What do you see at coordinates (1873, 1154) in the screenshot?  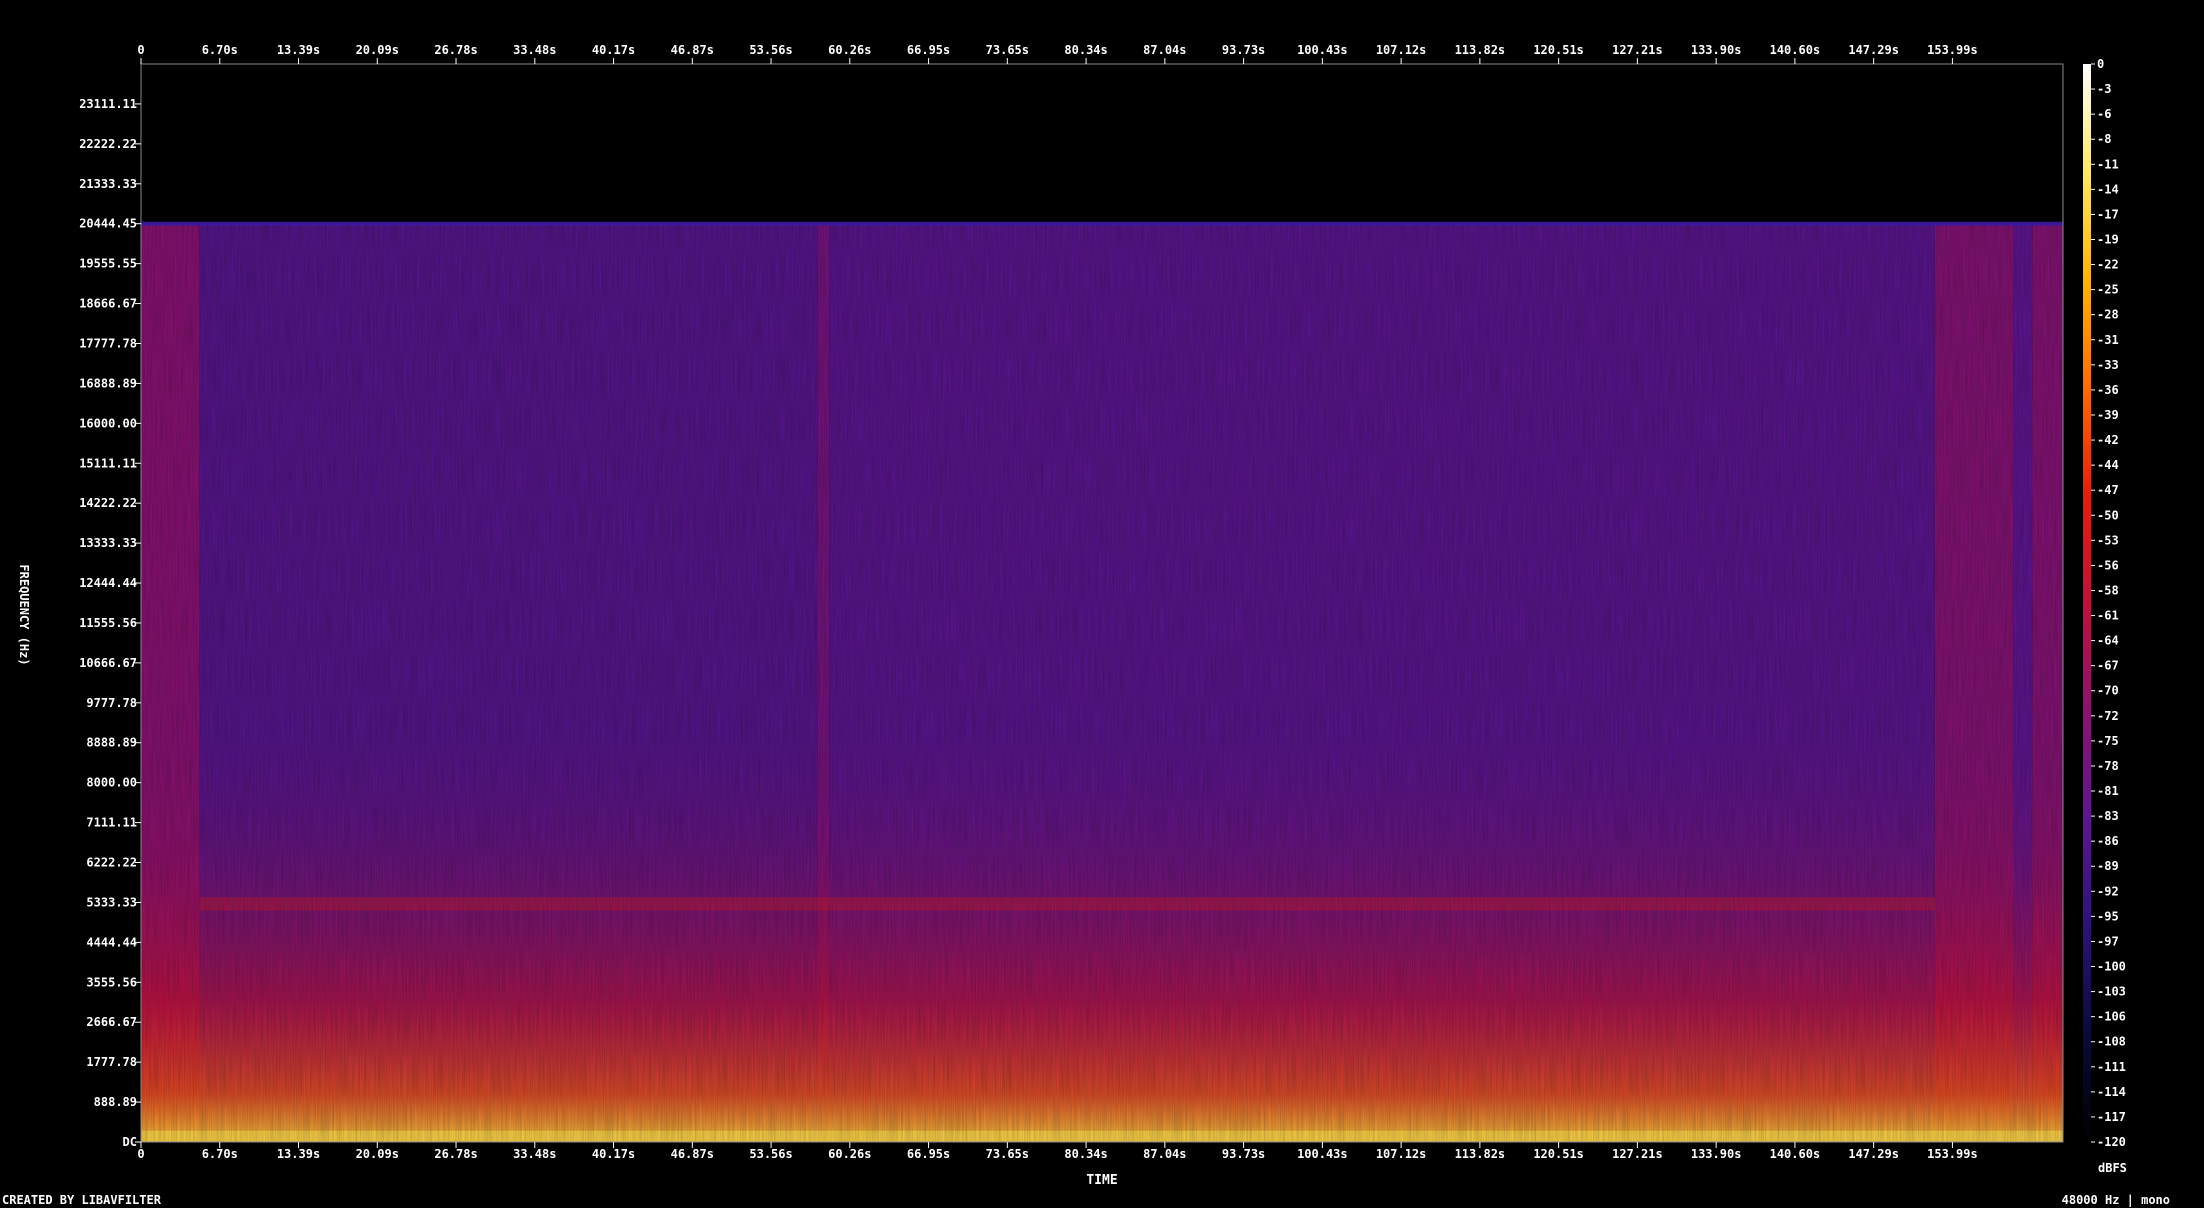 I see `x-tick-label-bottom: 147.29s` at bounding box center [1873, 1154].